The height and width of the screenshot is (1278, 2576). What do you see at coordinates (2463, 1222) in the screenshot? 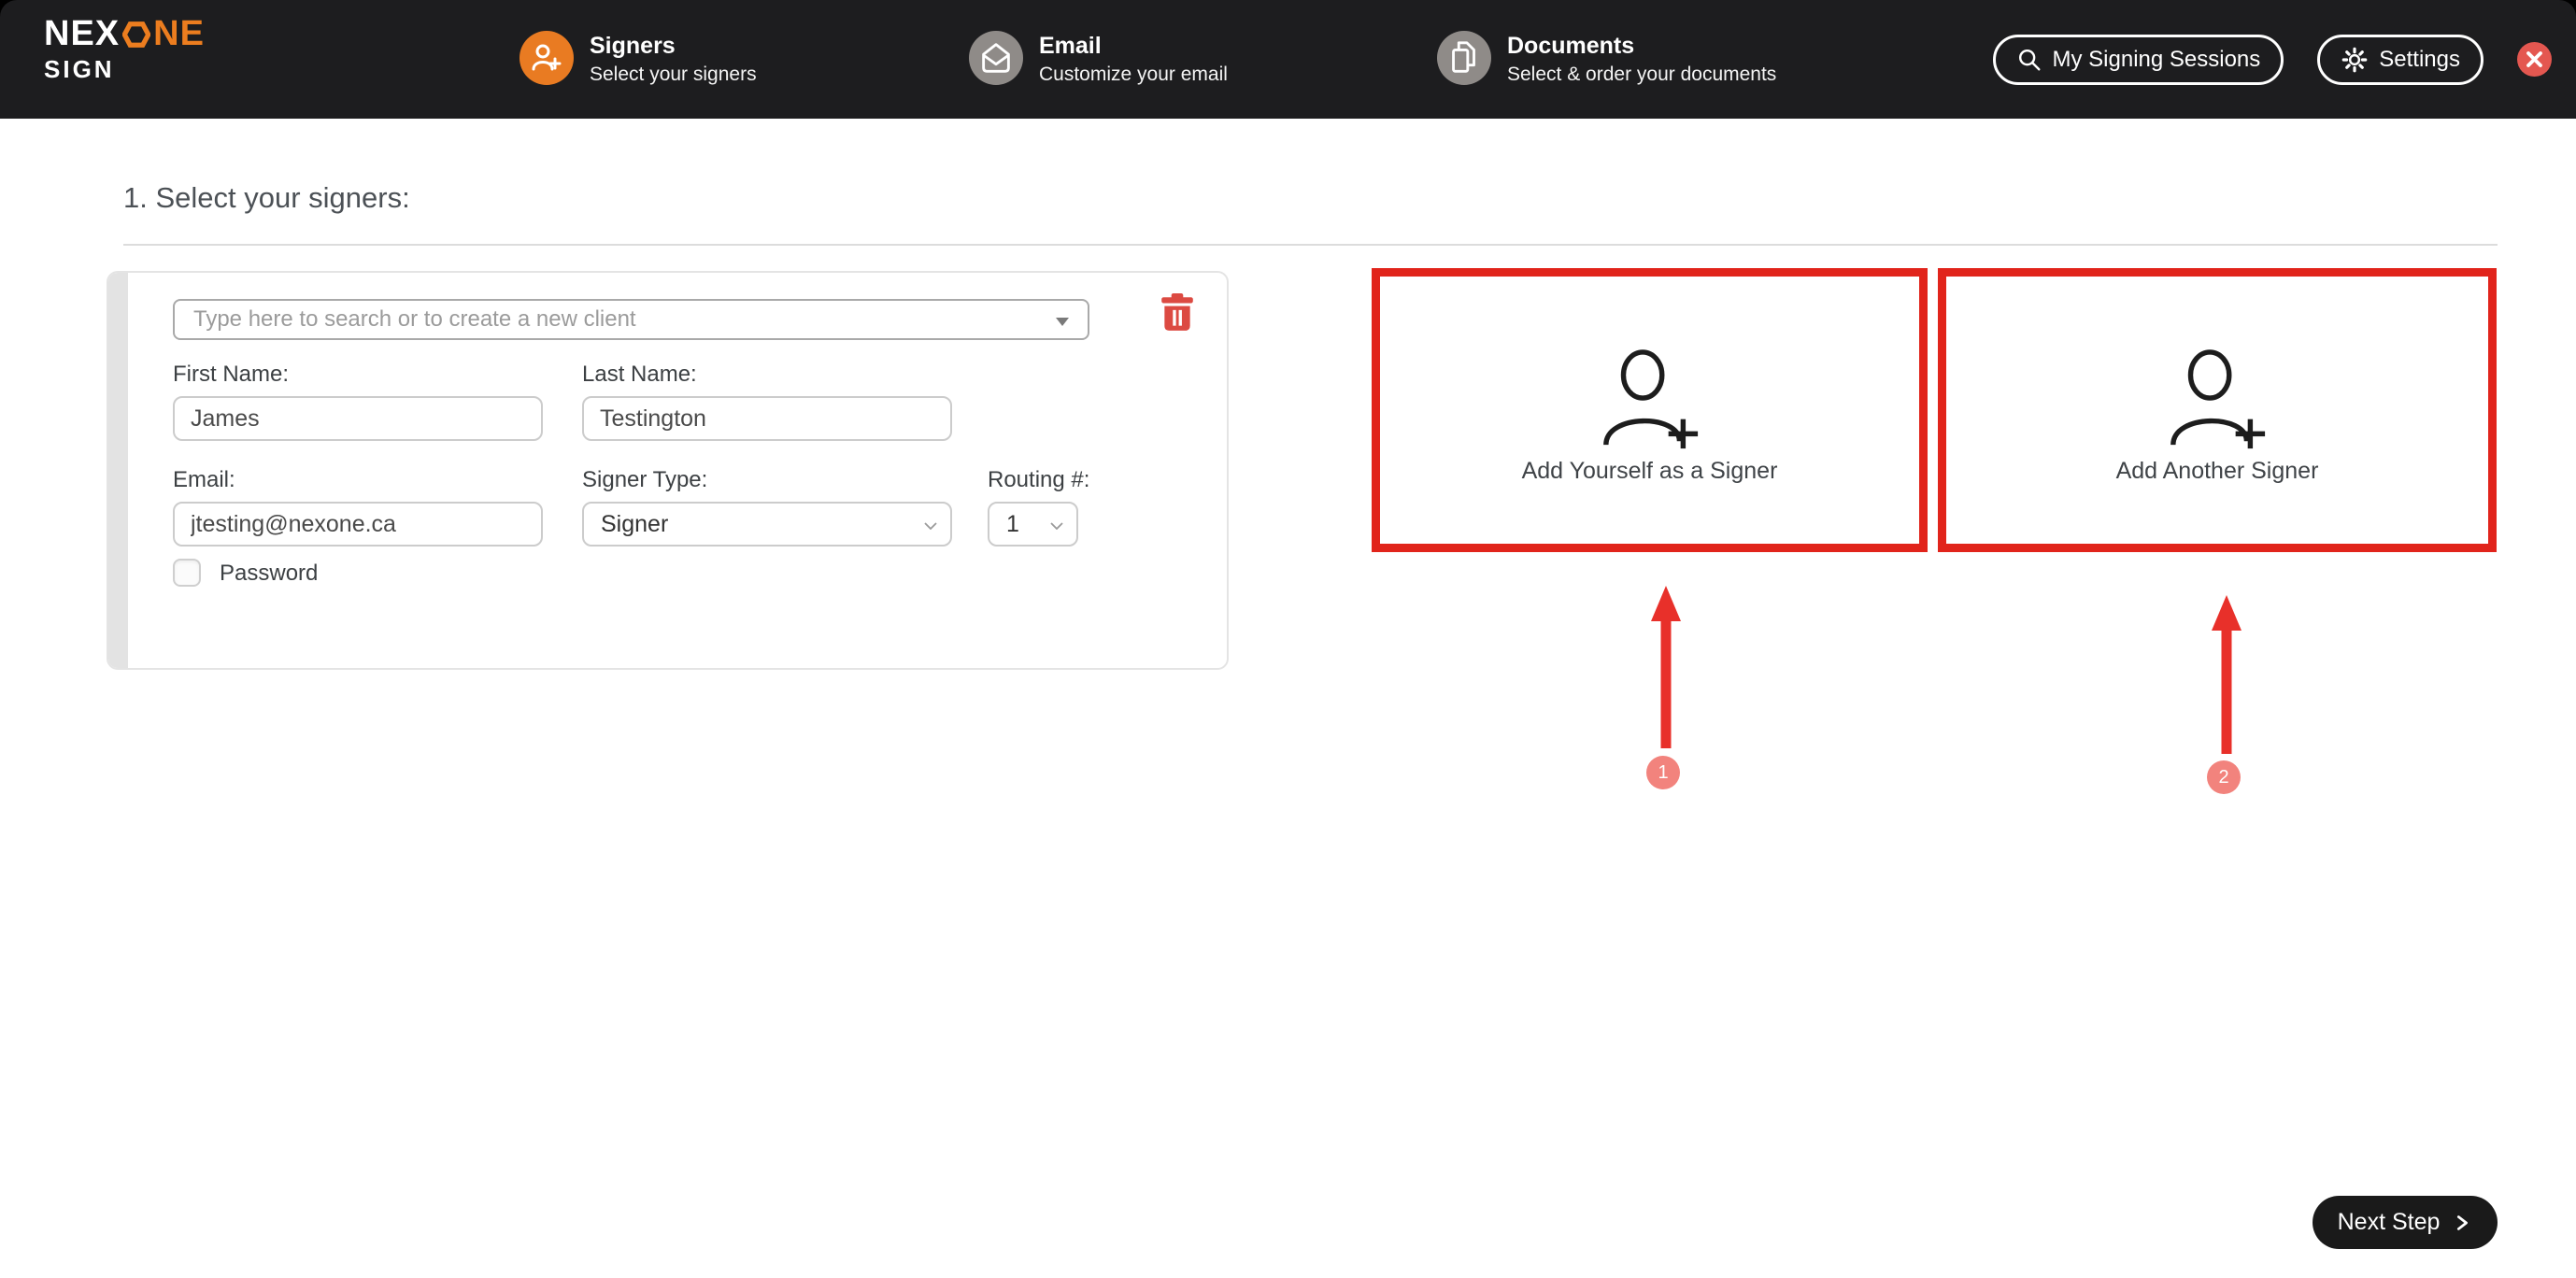
I see `chevron-right-icon` at bounding box center [2463, 1222].